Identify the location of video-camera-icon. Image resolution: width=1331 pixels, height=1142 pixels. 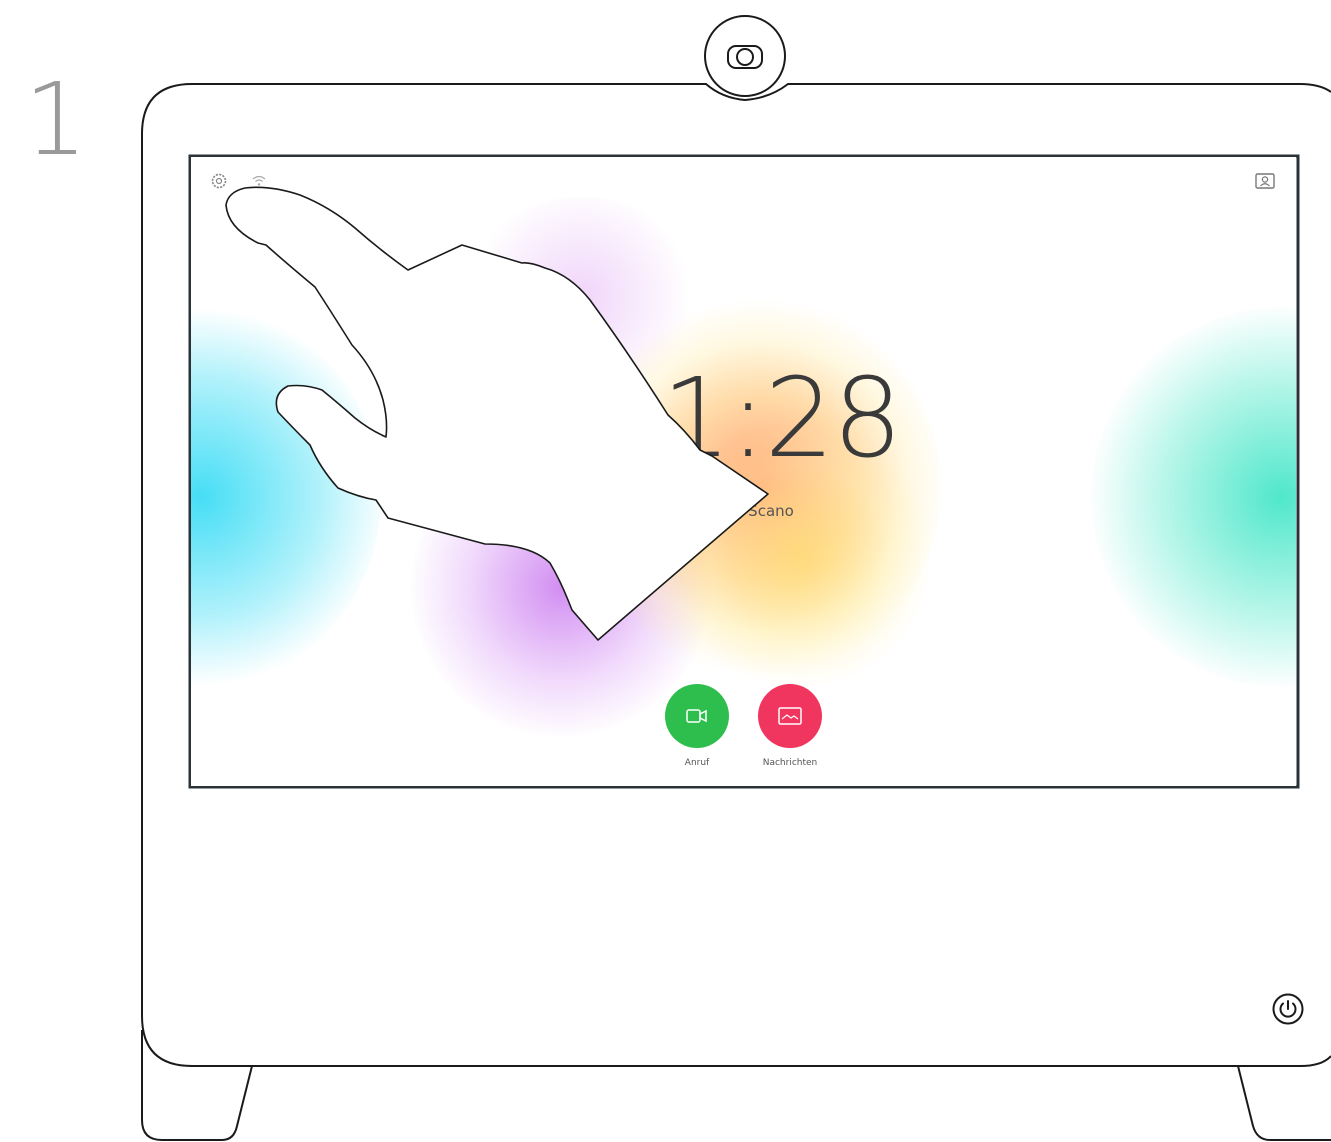
(696, 716).